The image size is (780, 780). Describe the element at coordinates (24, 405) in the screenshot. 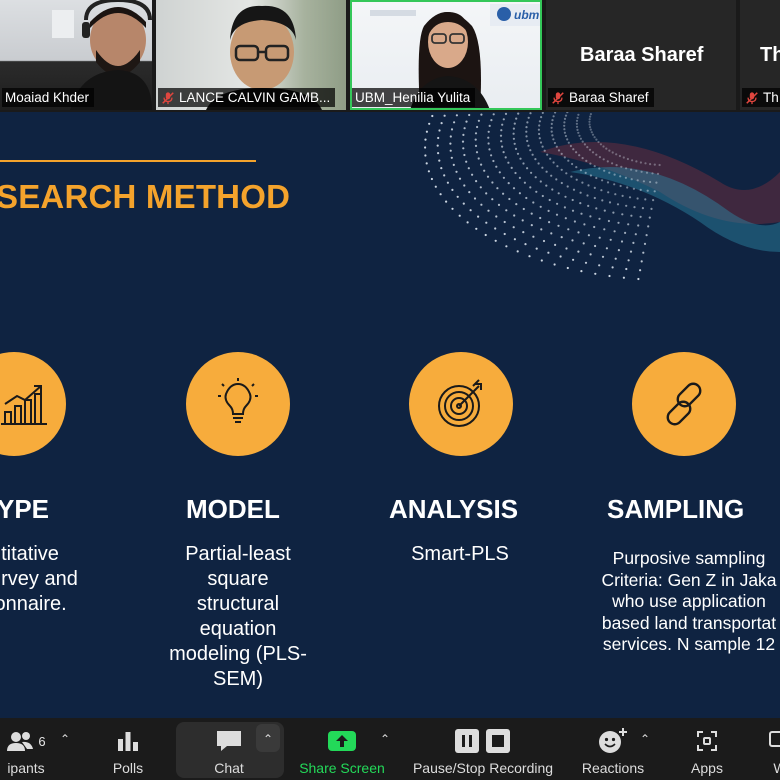

I see `chart-growth-icon` at that location.